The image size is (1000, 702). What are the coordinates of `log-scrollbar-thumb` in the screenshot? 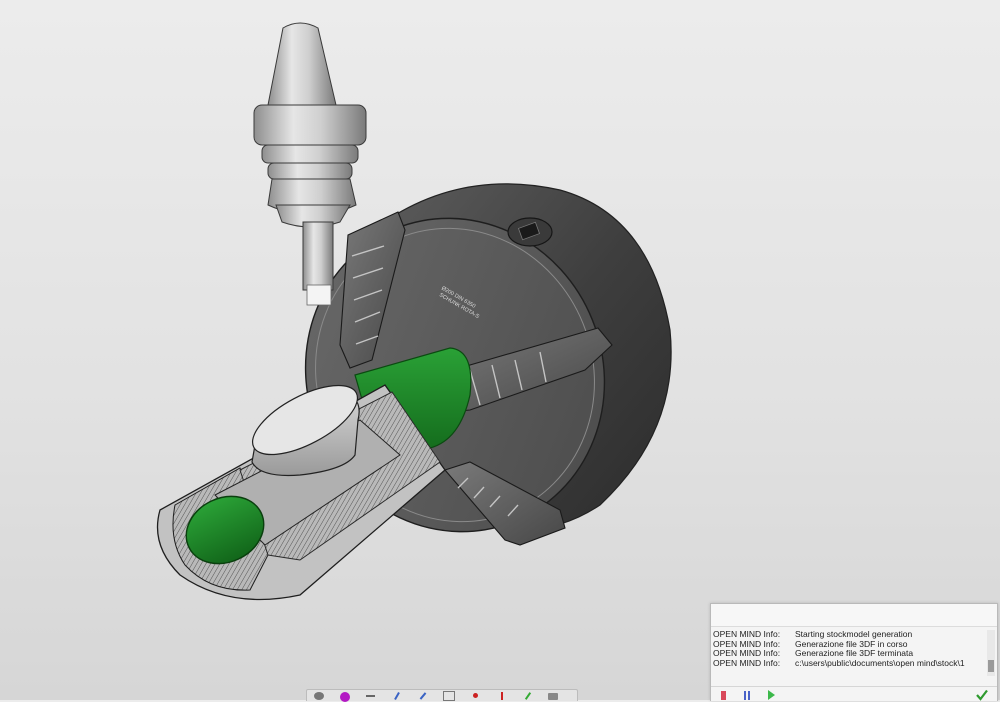 It's located at (991, 666).